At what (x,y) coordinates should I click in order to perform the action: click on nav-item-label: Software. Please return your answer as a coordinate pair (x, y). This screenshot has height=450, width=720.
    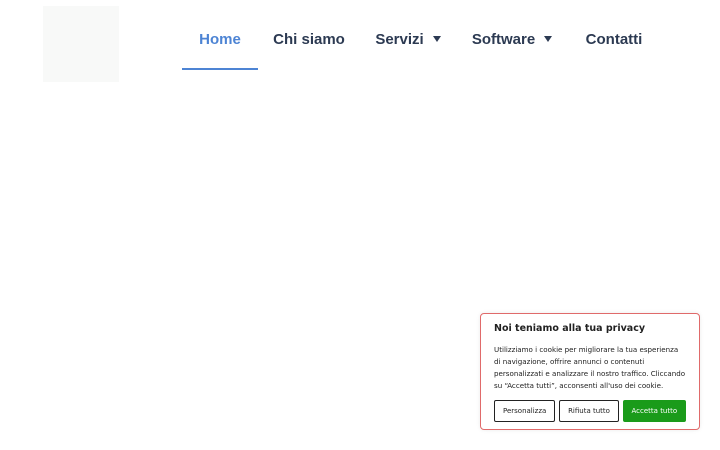
    Looking at the image, I should click on (503, 39).